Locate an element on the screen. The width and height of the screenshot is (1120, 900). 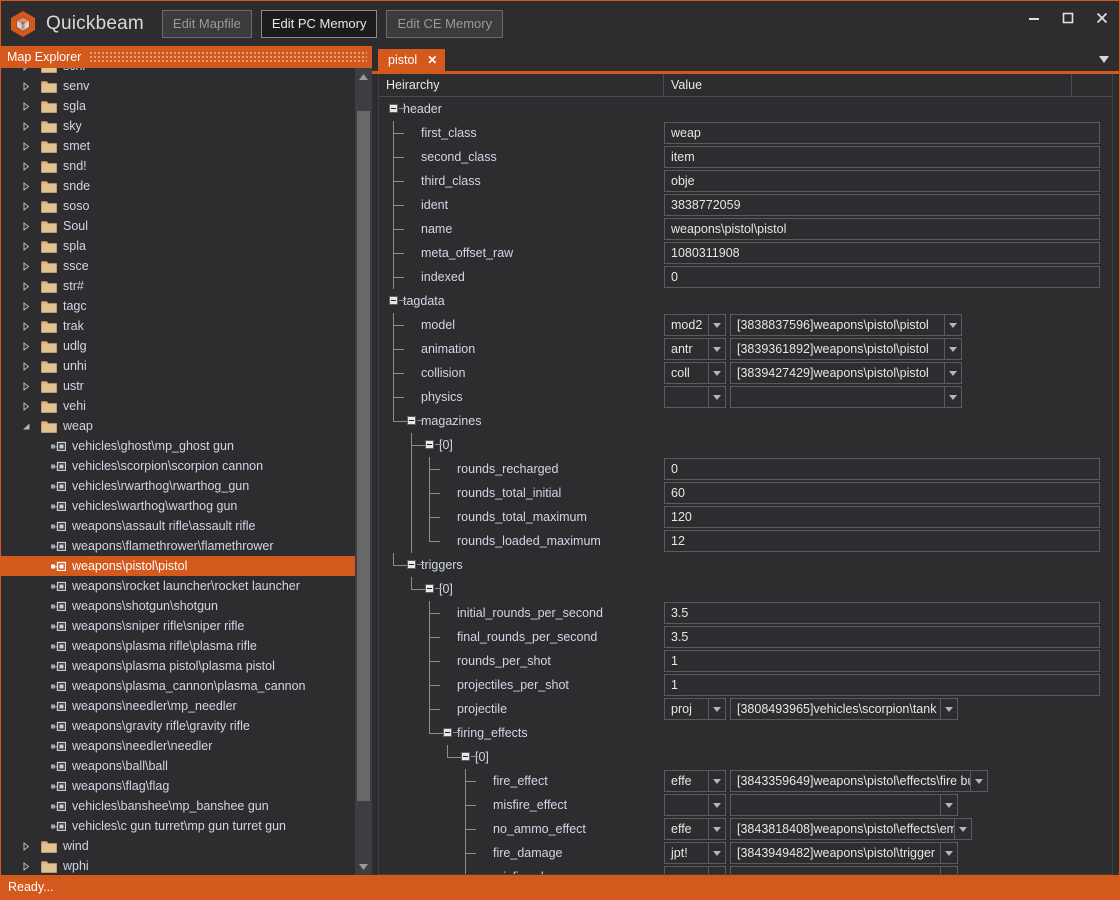
edit-mapfile-button: Edit Mapfile is located at coordinates (206, 23).